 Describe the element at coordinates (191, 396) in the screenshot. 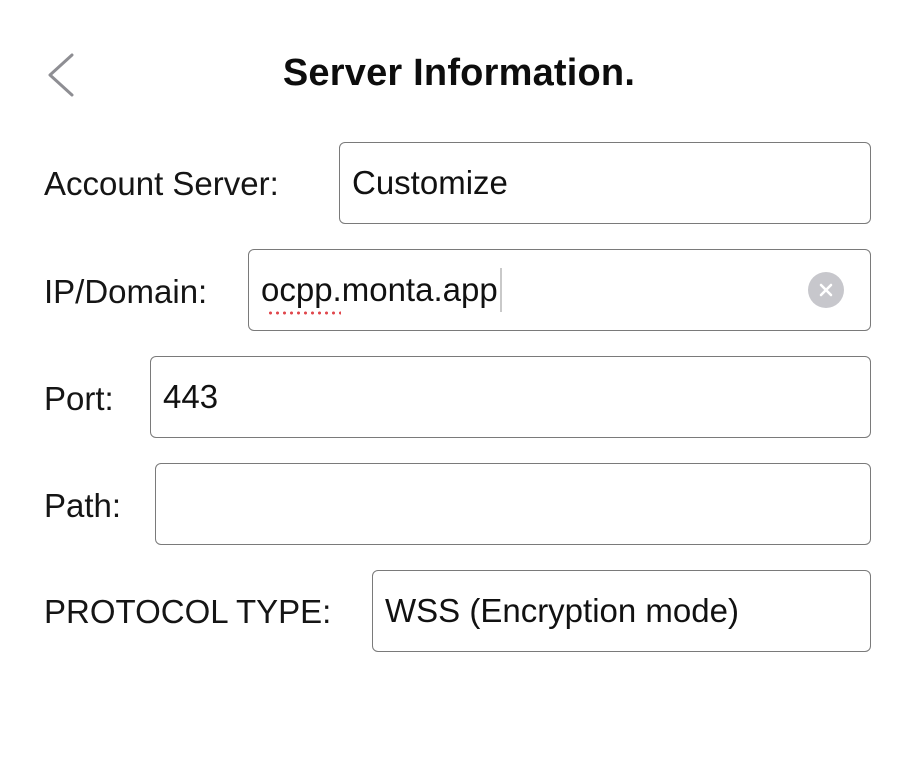

I see `port-value: 443` at that location.